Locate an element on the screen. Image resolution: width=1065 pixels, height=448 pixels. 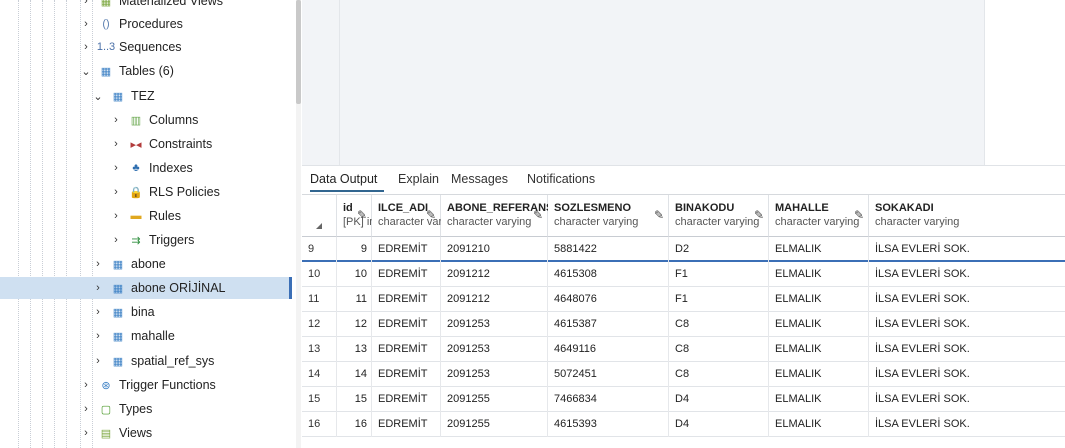
tree-item: › ▤ Views is located at coordinates (148, 433).